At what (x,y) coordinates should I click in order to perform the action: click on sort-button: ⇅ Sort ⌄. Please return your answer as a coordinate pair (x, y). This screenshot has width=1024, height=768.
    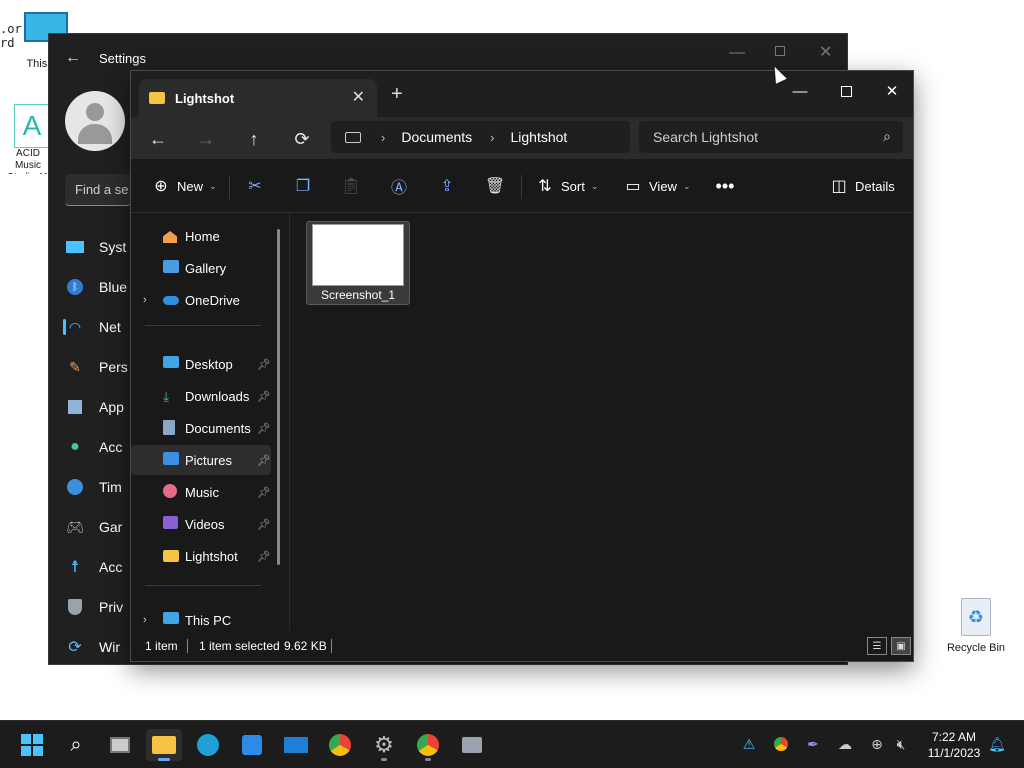
    Looking at the image, I should click on (566, 186).